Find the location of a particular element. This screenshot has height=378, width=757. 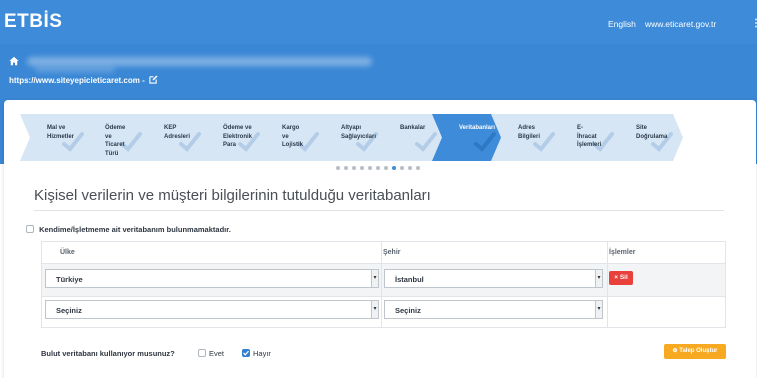

wizard-step-label: Veritabanları is located at coordinates (477, 128).